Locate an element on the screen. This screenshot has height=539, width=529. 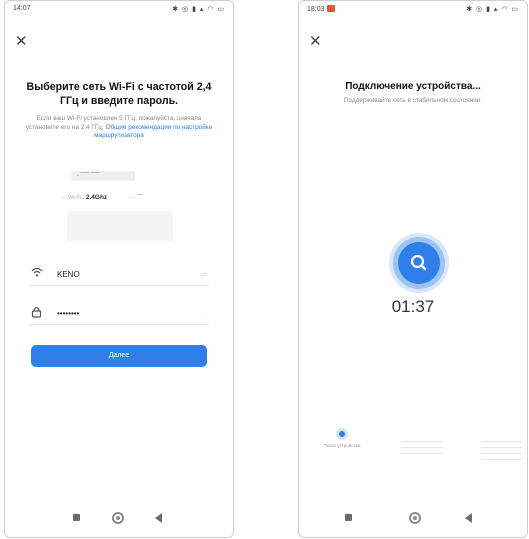
password-field: •••••••• ◌ is located at coordinates (119, 314).